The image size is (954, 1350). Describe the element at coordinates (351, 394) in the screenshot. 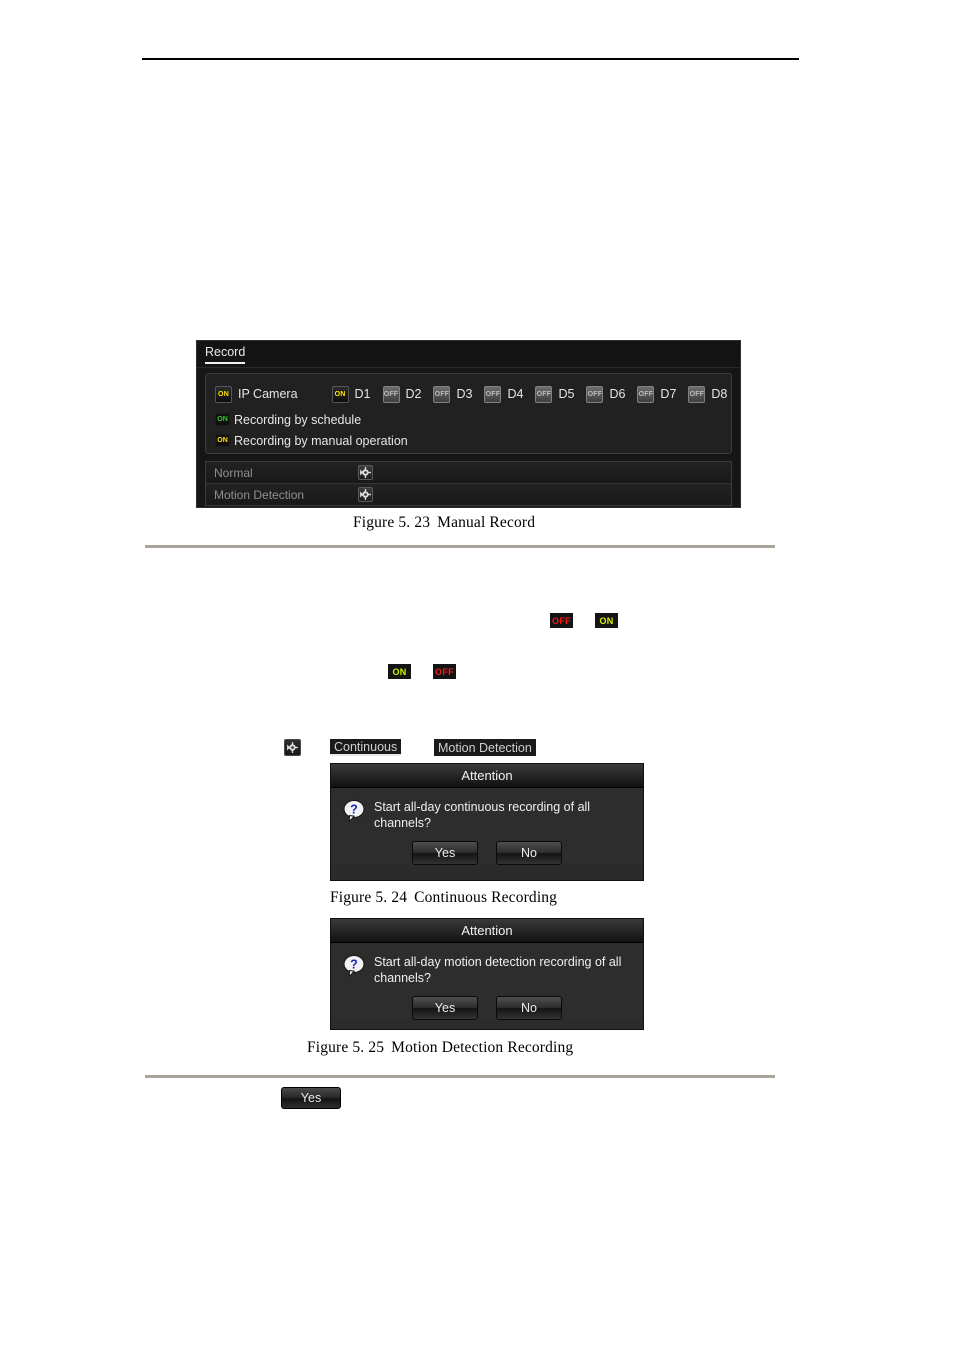

I see `channel-d1: ON D1` at that location.